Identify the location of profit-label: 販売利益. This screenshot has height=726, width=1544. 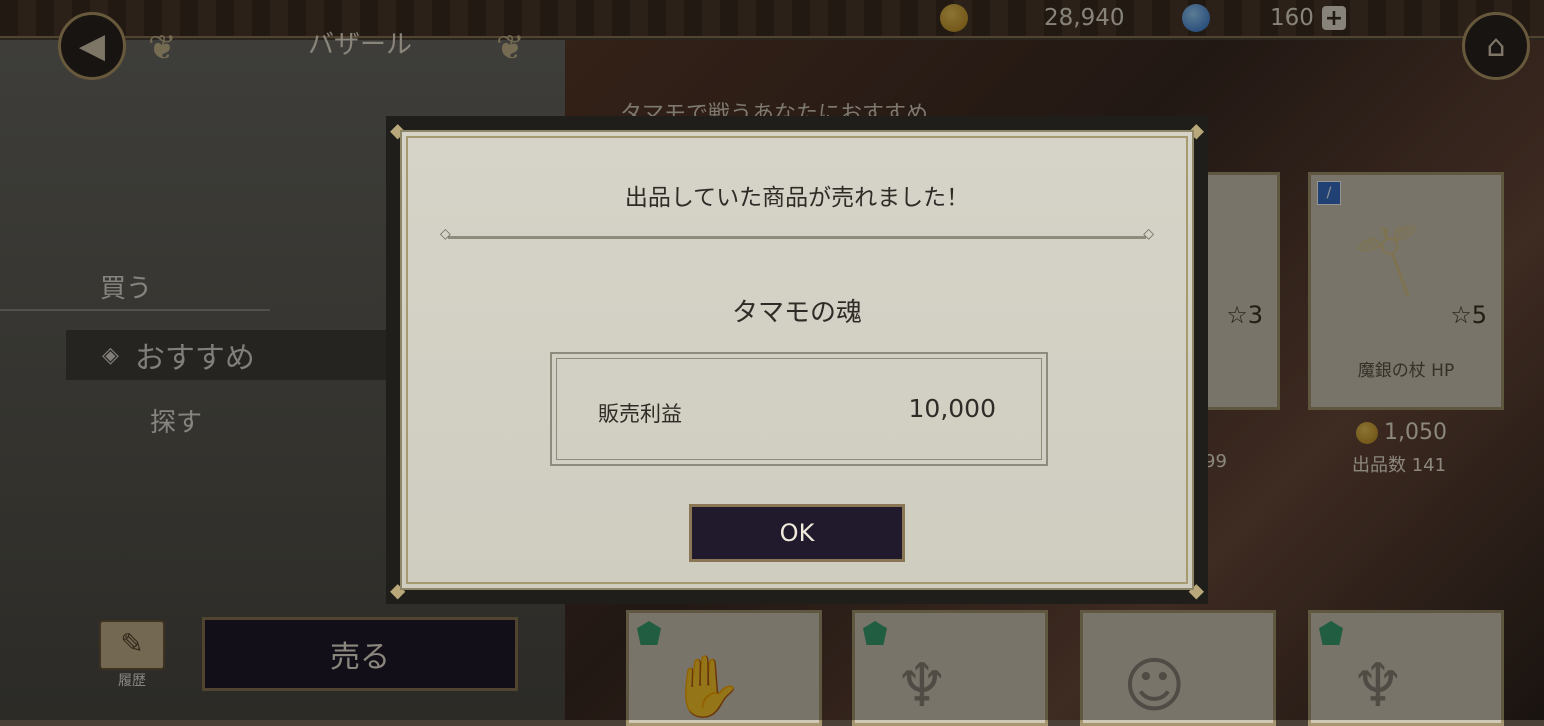
(640, 414).